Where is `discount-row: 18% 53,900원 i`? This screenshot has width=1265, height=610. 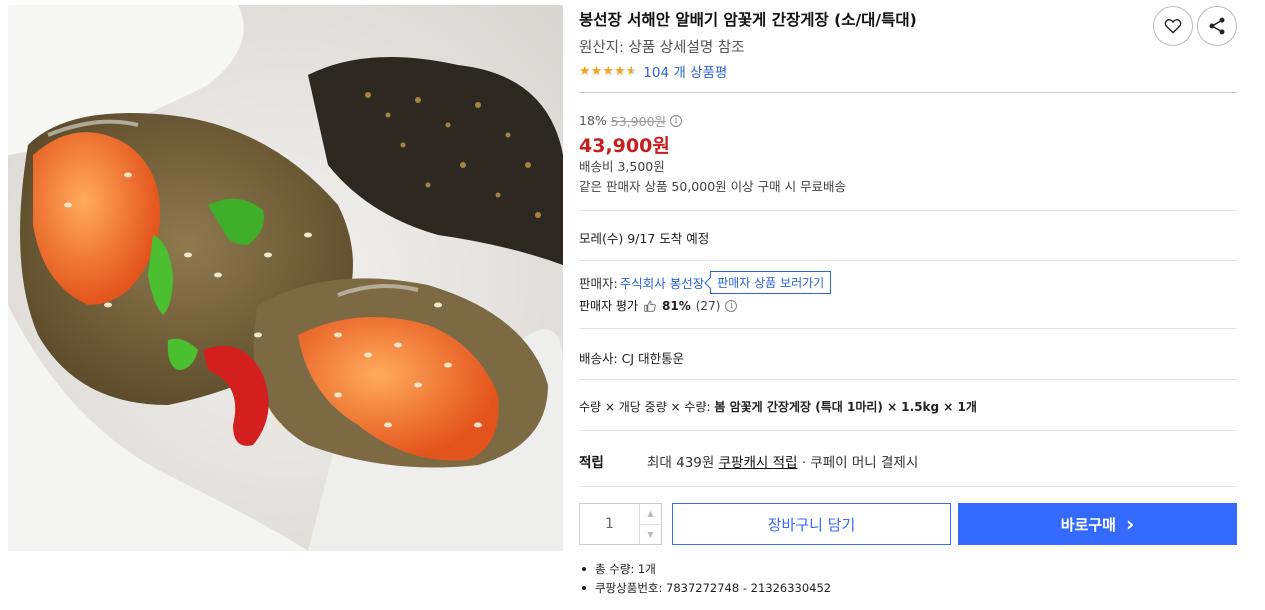 discount-row: 18% 53,900원 i is located at coordinates (631, 120).